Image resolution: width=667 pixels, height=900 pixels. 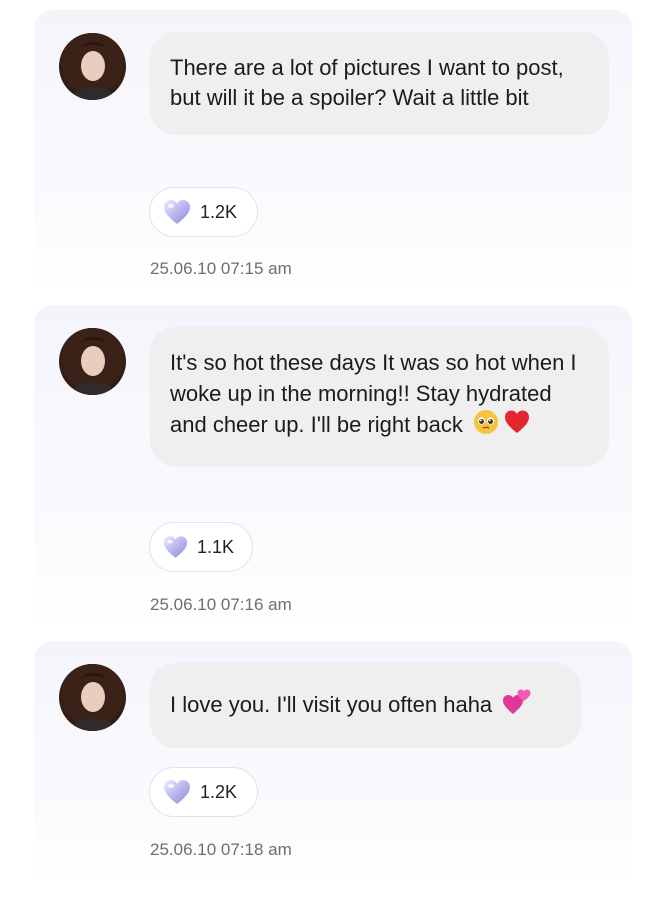 I want to click on pleading-face-icon, so click(x=486, y=426).